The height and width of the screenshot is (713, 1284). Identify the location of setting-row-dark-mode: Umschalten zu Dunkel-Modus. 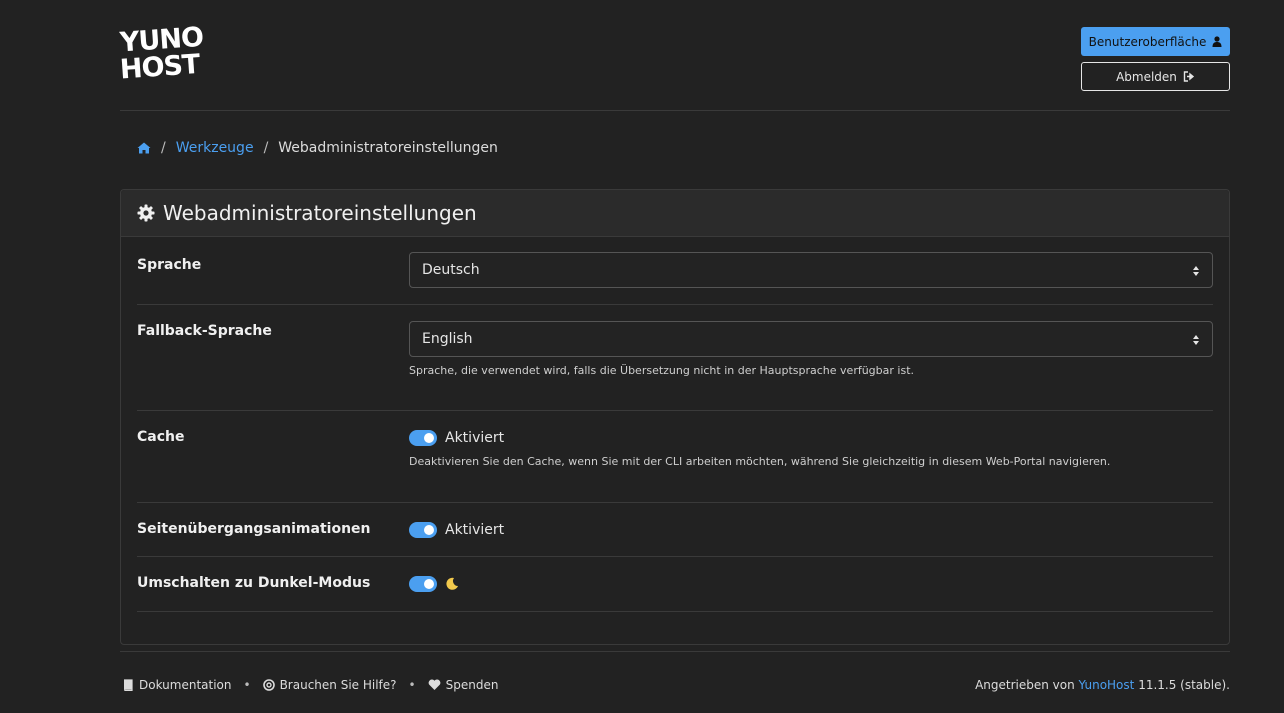
(675, 584).